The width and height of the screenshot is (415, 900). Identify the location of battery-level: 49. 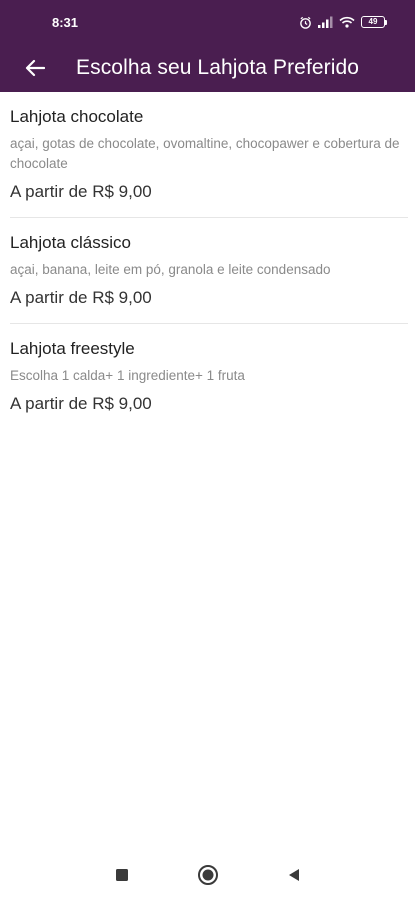
(373, 22).